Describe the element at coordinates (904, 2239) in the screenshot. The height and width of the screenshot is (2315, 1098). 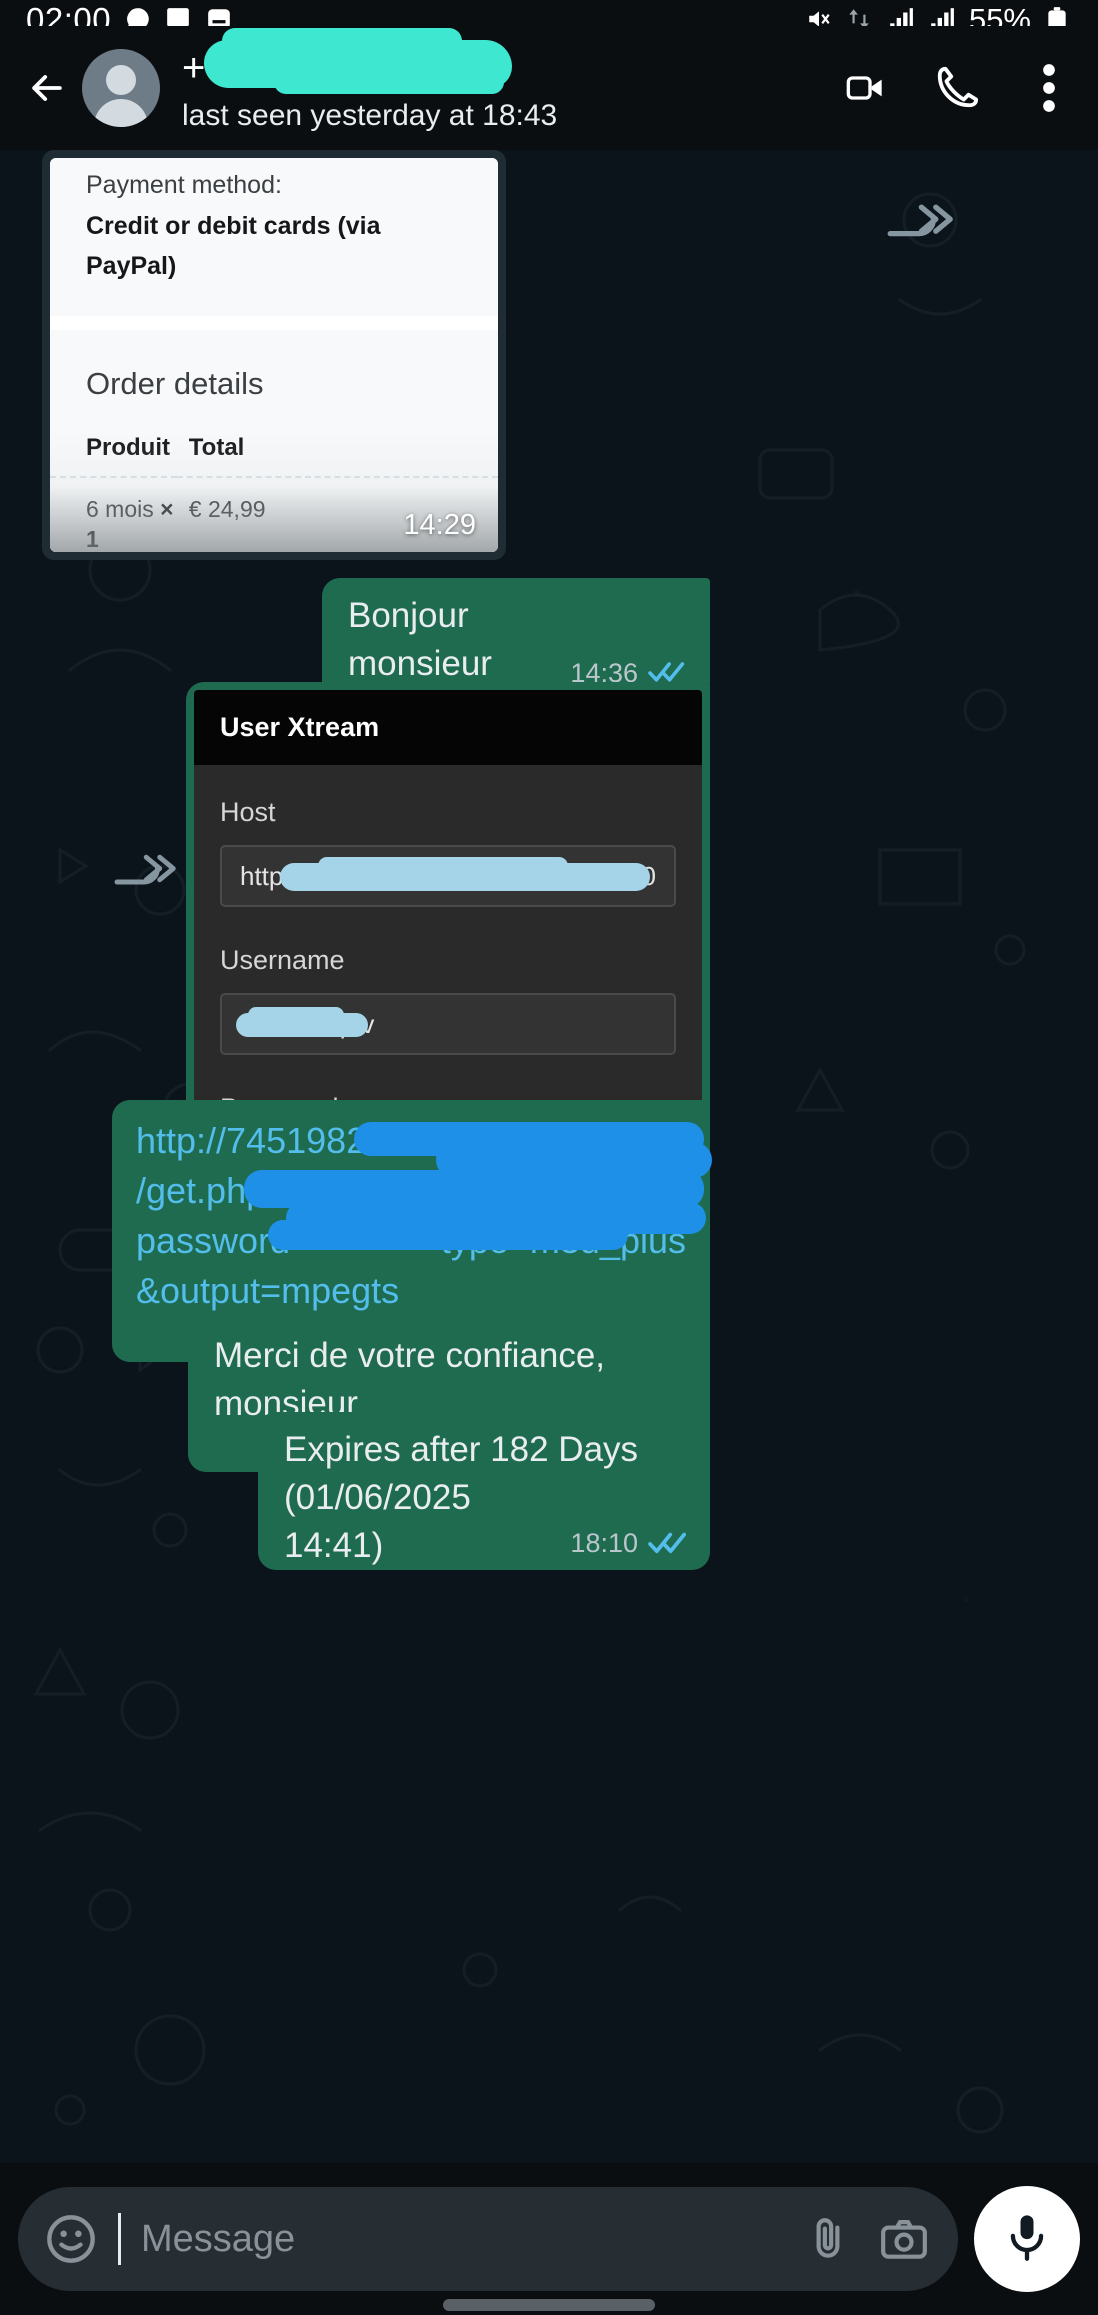
I see `camera-icon` at that location.